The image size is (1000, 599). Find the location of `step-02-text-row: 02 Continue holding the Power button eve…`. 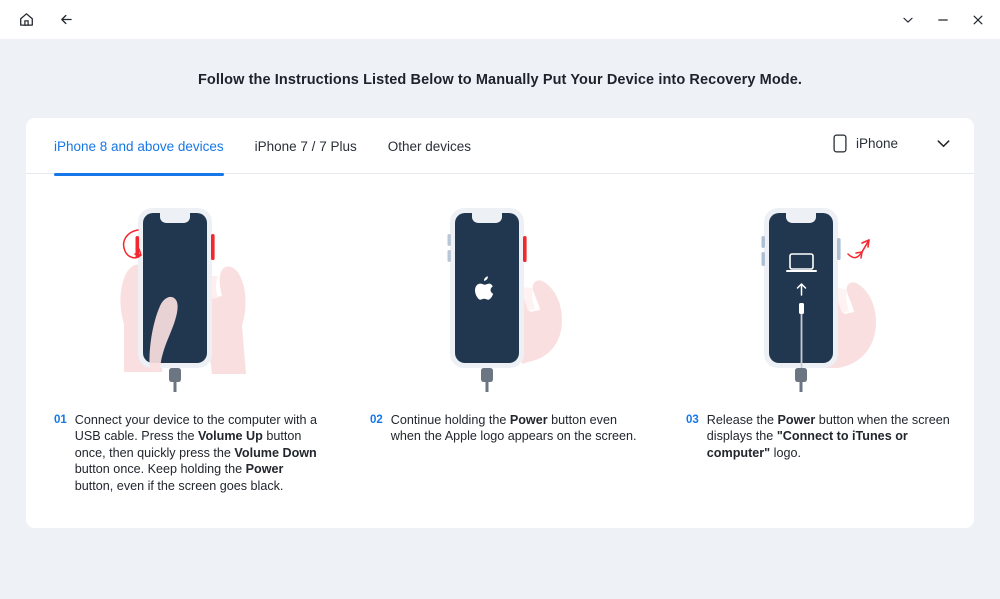

step-02-text-row: 02 Continue holding the Power button eve… is located at coordinates (500, 428).